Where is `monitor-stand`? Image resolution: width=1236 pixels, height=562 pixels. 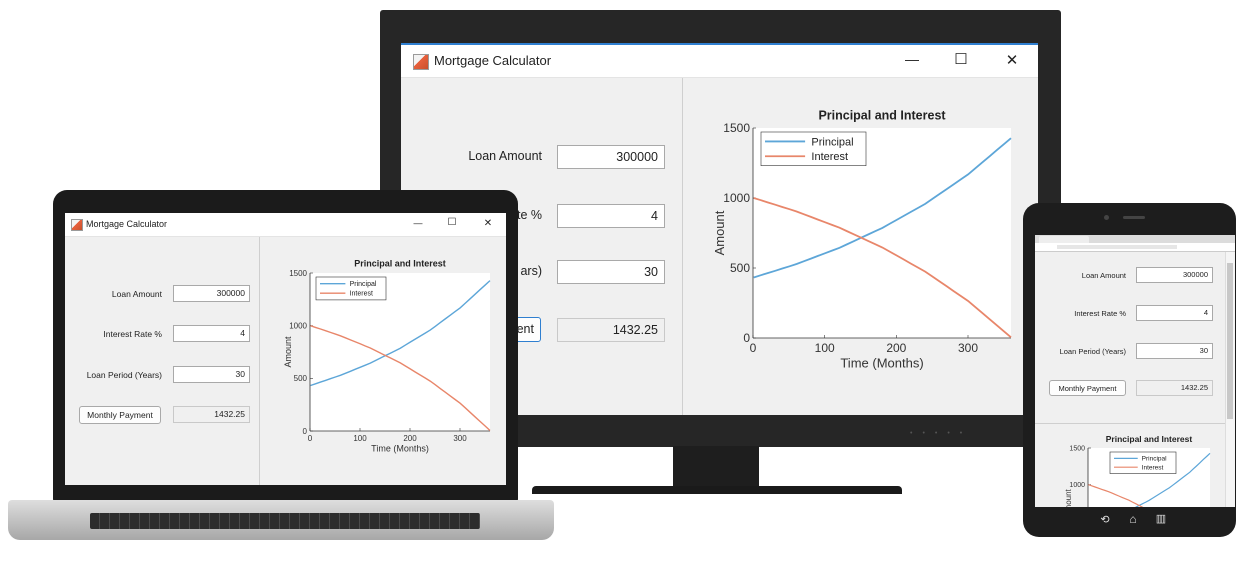
monitor-stand is located at coordinates (717, 490).